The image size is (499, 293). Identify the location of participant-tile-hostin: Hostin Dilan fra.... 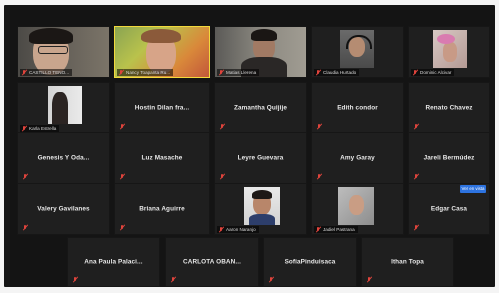
(162, 108).